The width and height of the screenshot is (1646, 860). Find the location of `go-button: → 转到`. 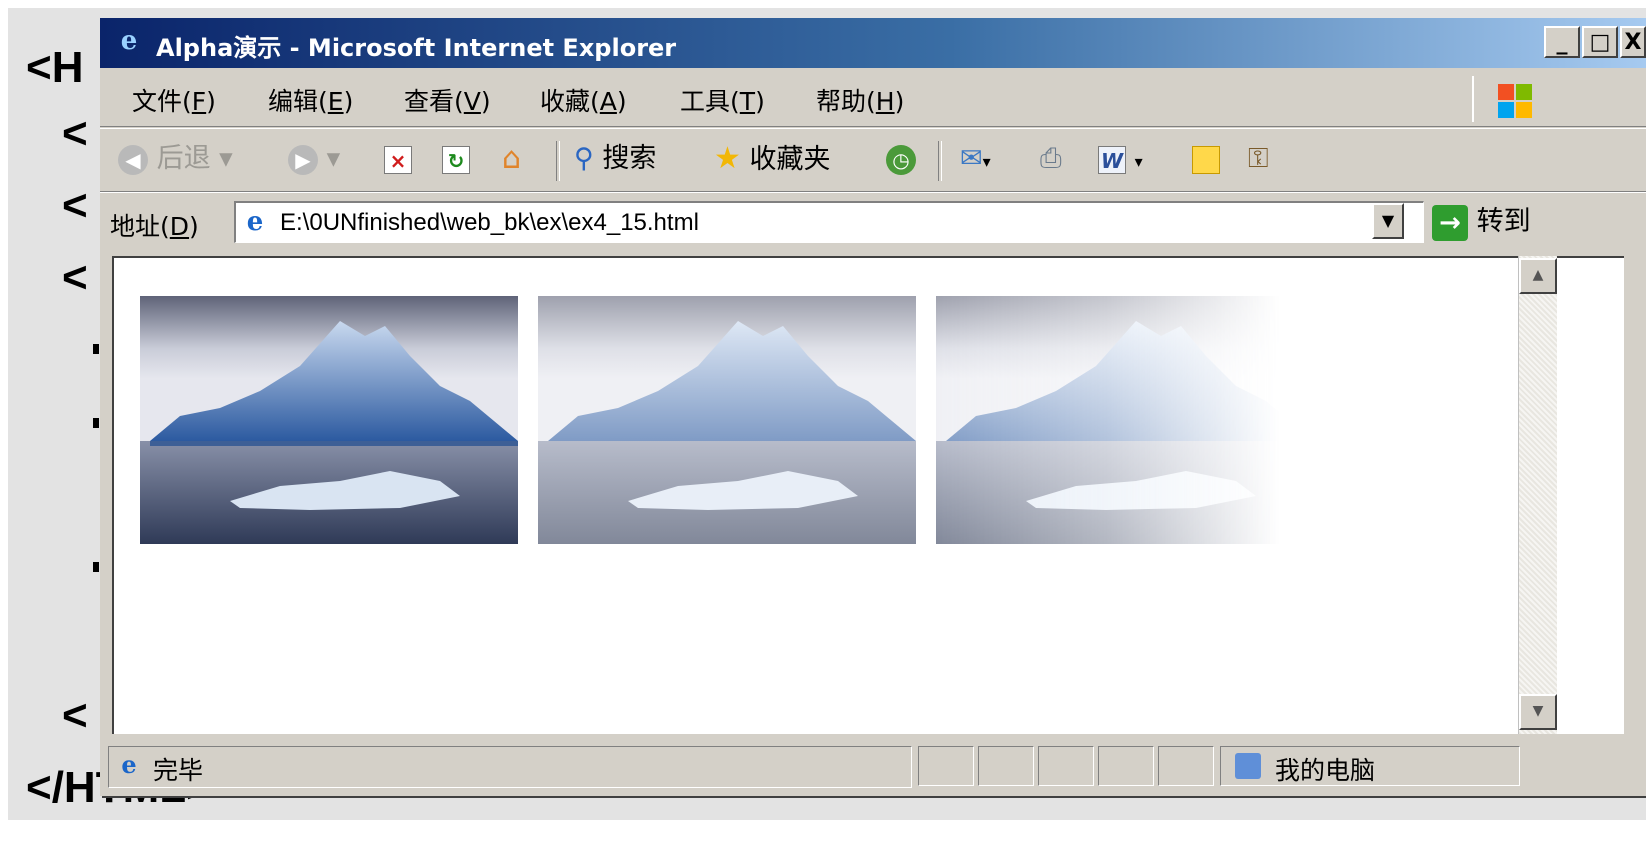

go-button: → 转到 is located at coordinates (1481, 222).